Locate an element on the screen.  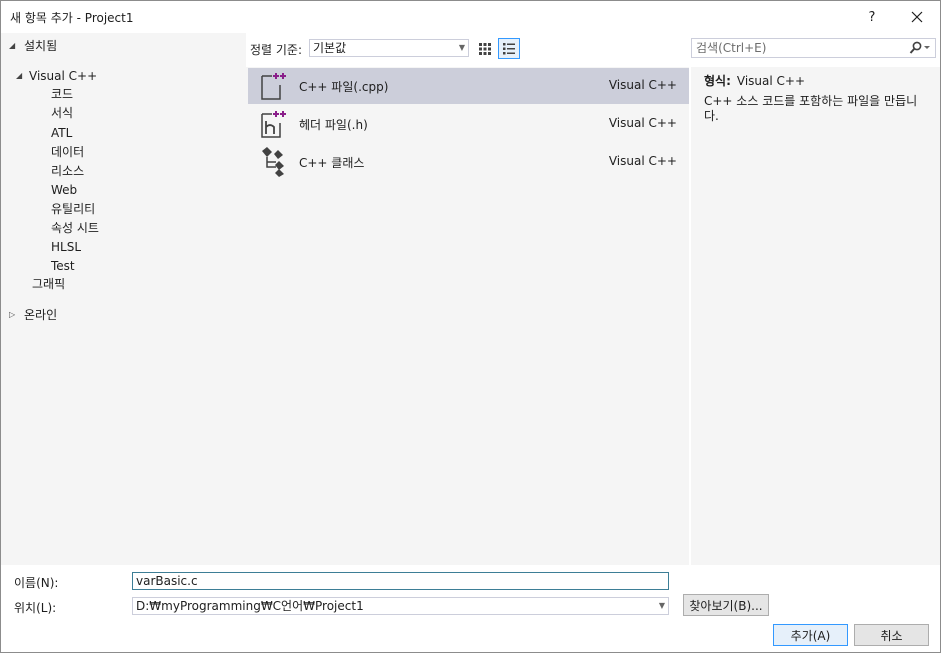
detail-kind: 형식: Visual C++ is located at coordinates (754, 80).